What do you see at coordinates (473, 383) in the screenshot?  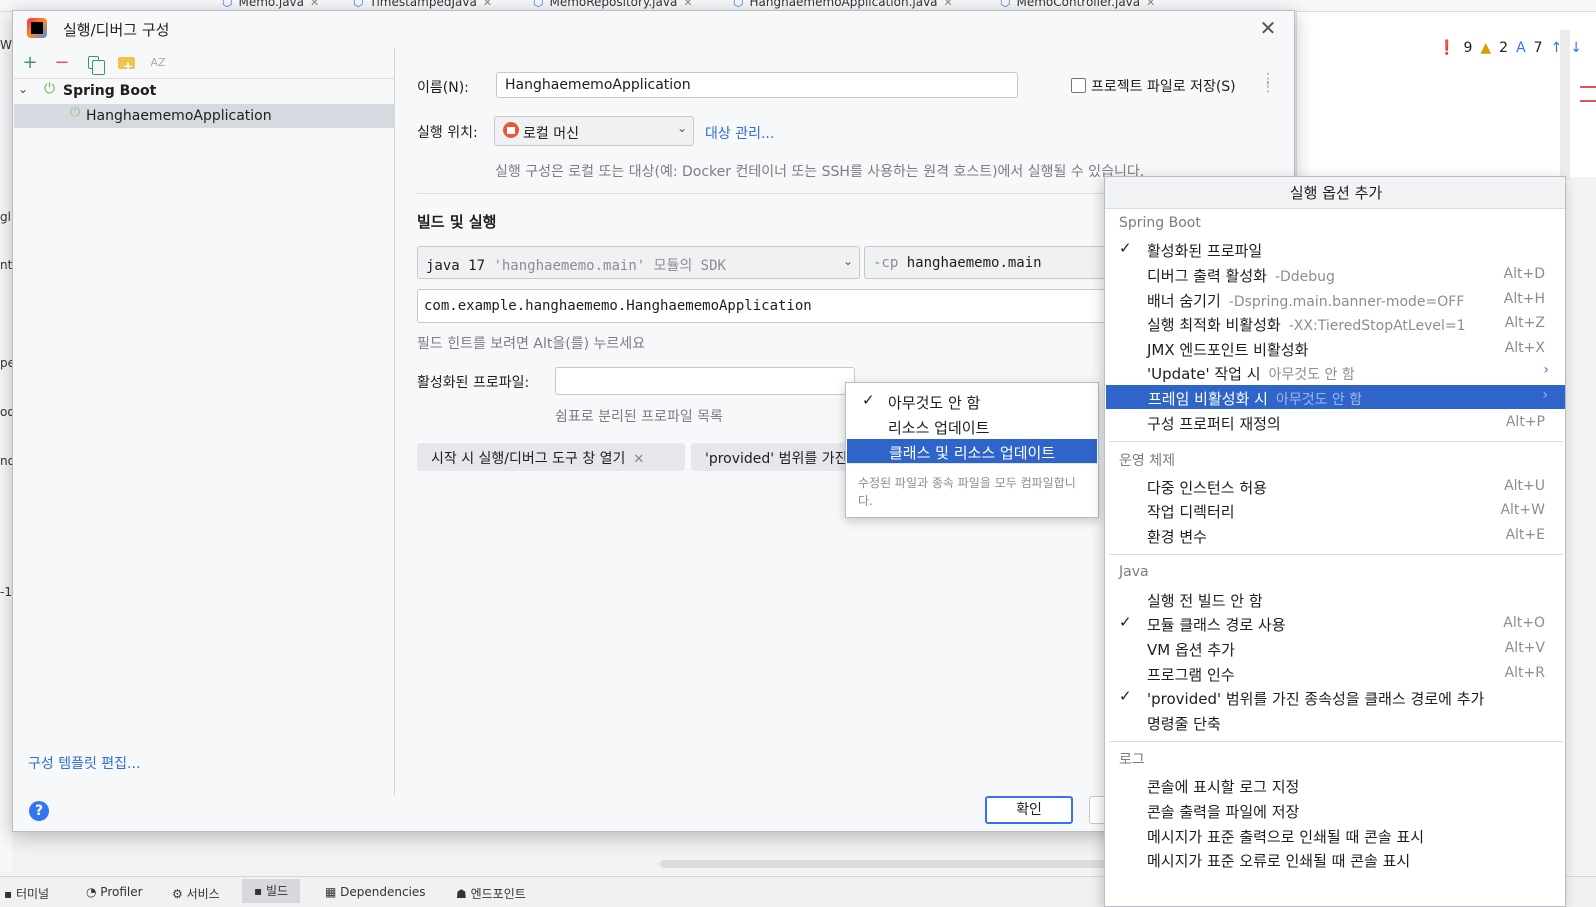 I see `active-profiles-label: 활성화된 프로파일:` at bounding box center [473, 383].